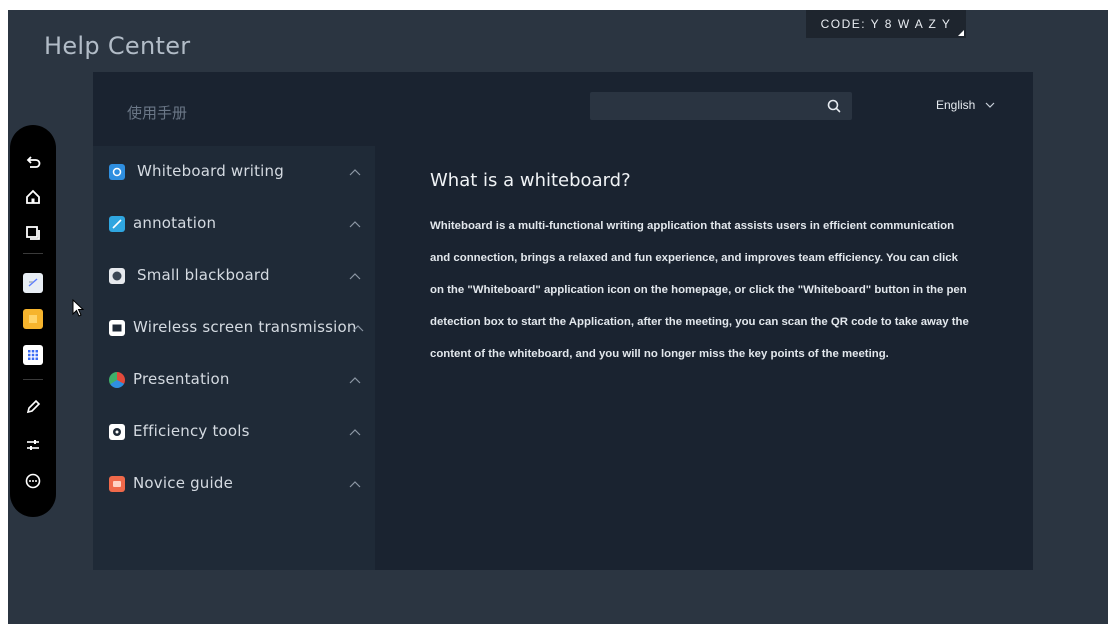 The height and width of the screenshot is (624, 1108). What do you see at coordinates (710, 107) in the screenshot?
I see `search-input` at bounding box center [710, 107].